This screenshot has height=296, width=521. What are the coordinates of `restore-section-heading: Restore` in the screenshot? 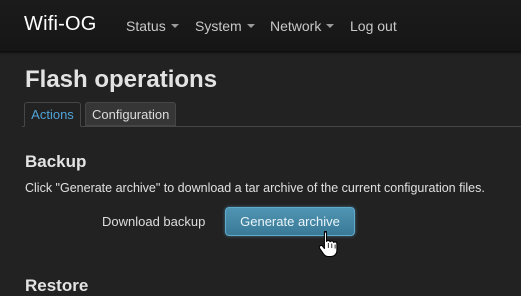 It's located at (57, 285).